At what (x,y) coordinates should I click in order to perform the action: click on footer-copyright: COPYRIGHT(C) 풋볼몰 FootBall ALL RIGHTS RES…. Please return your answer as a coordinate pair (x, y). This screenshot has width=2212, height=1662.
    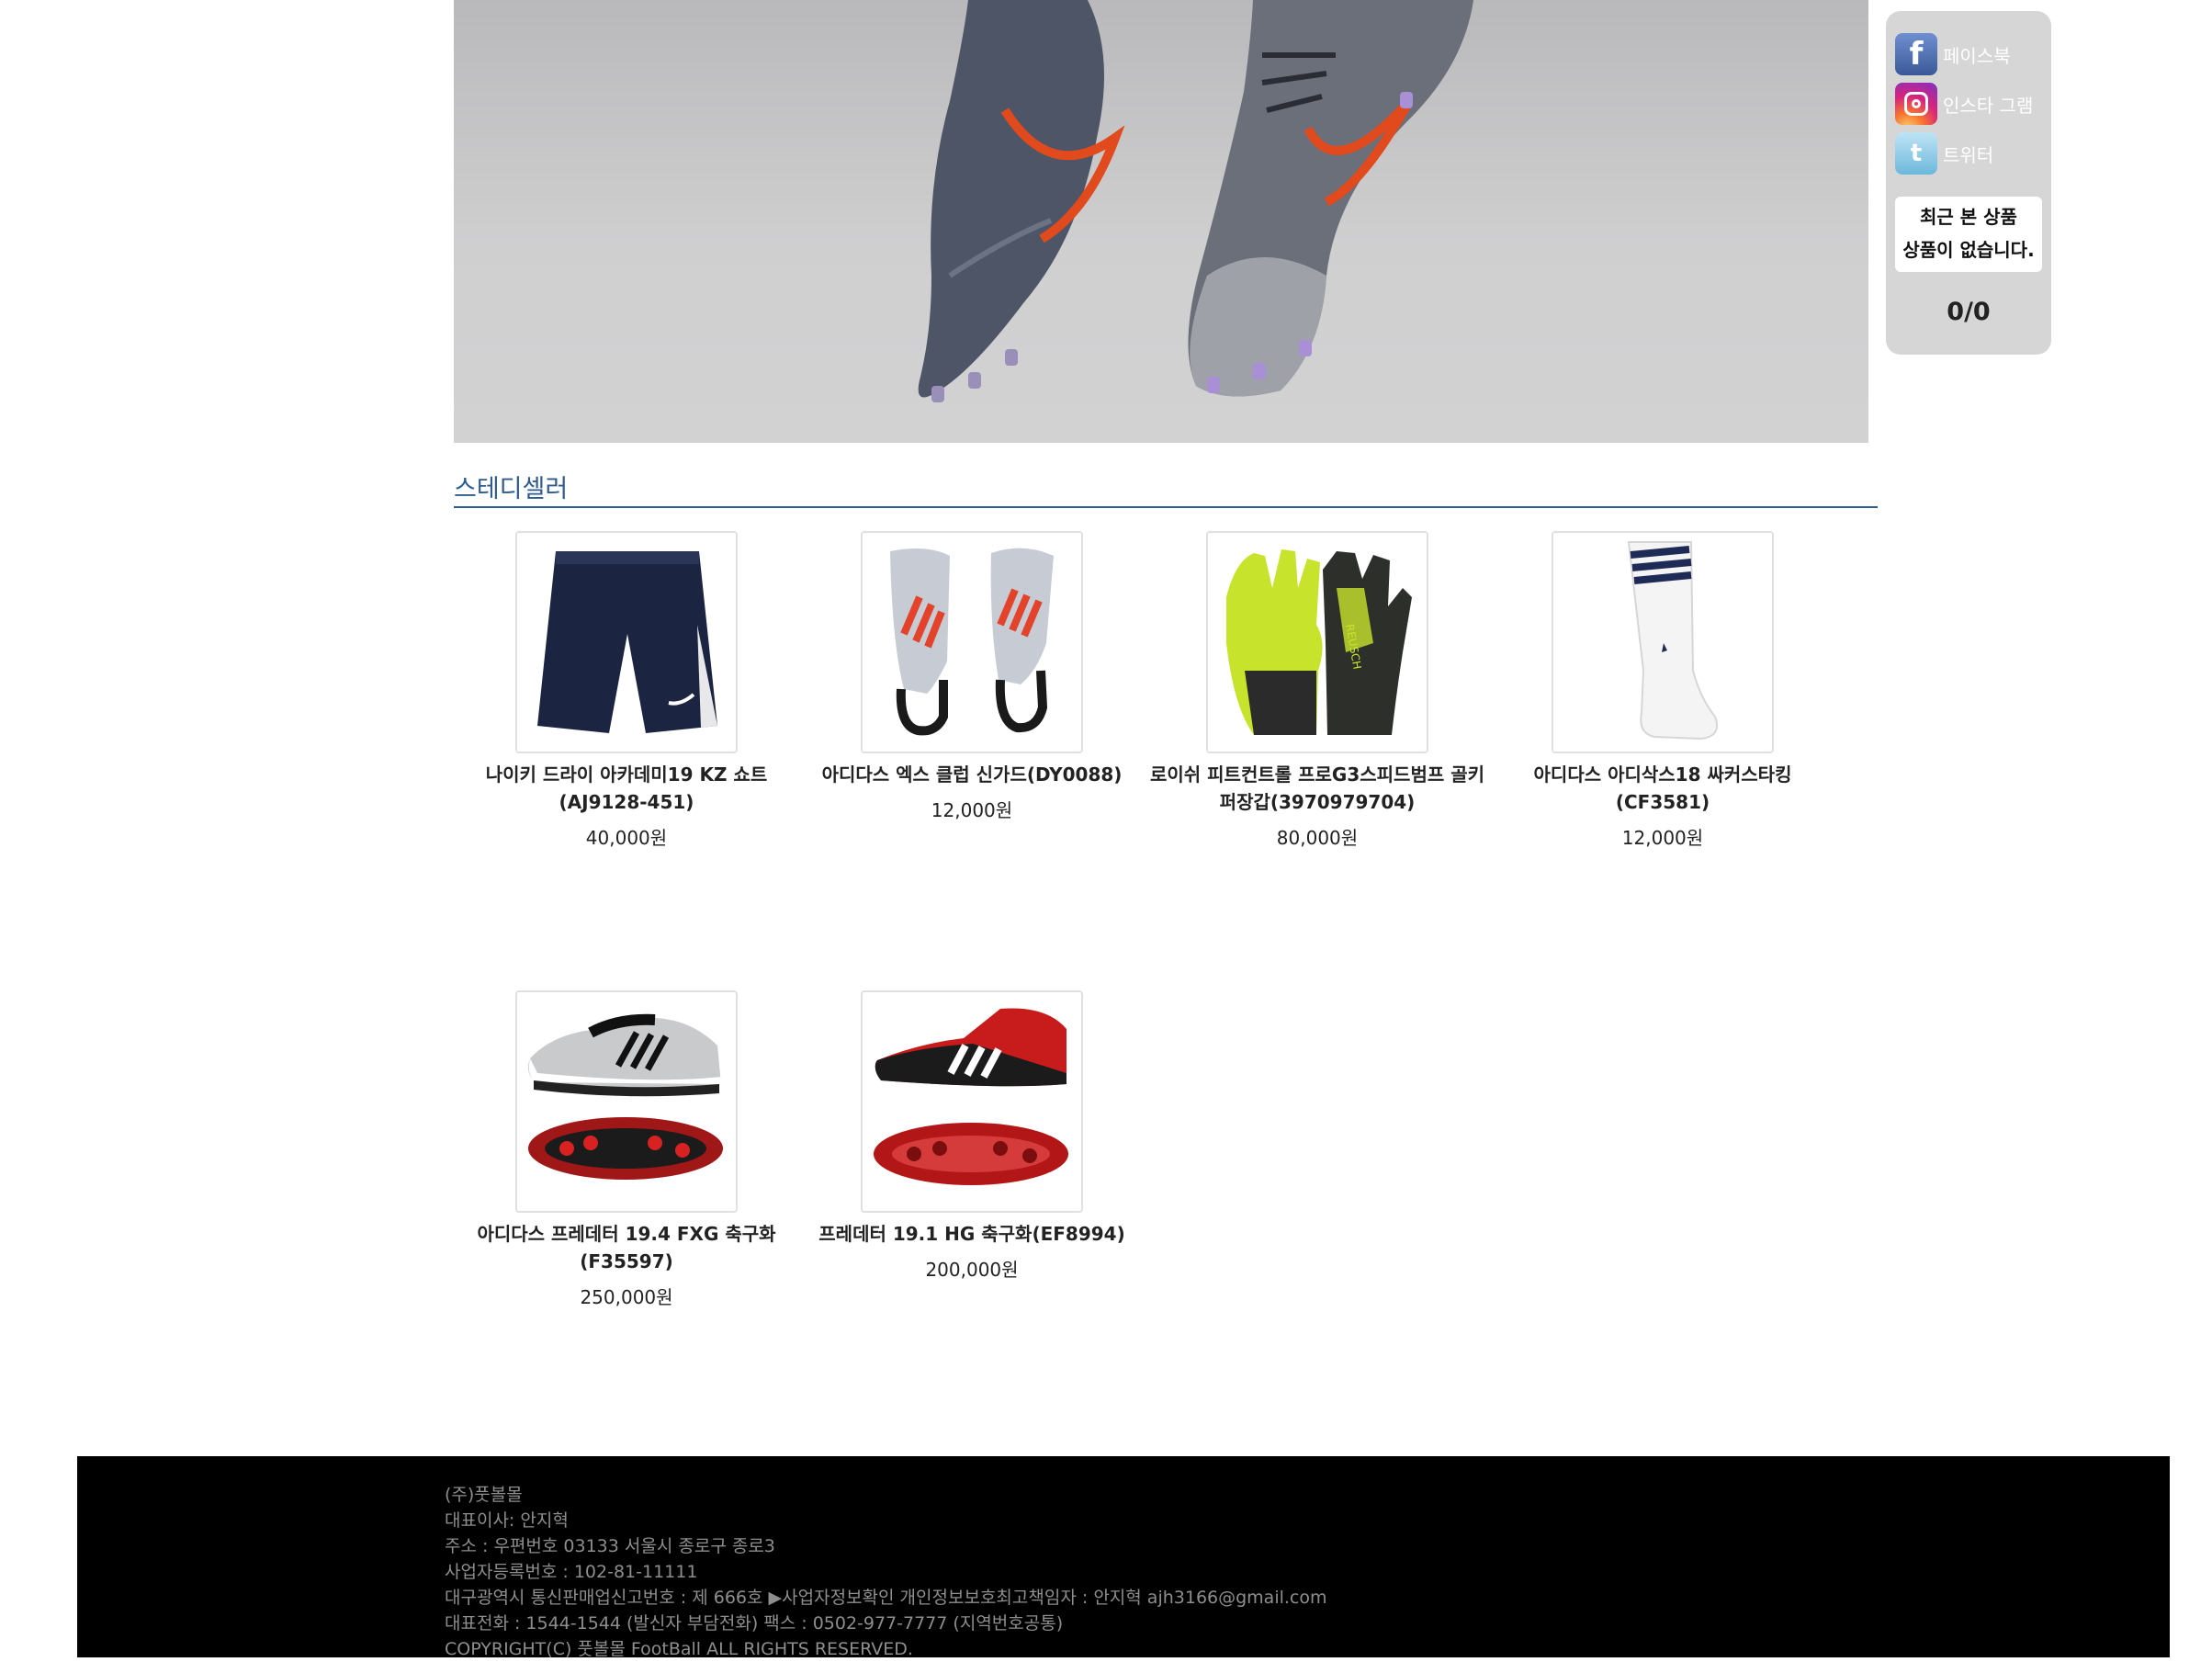
    Looking at the image, I should click on (679, 1649).